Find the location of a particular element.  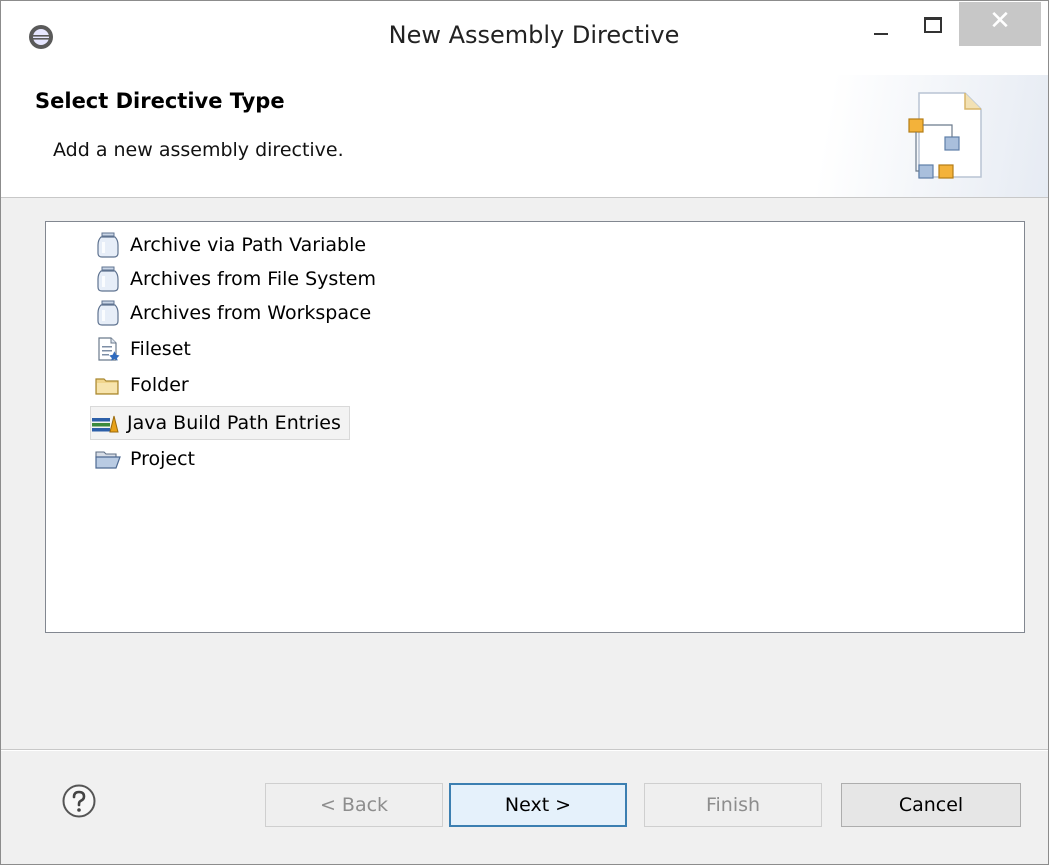

minimize-button is located at coordinates (882, 28).